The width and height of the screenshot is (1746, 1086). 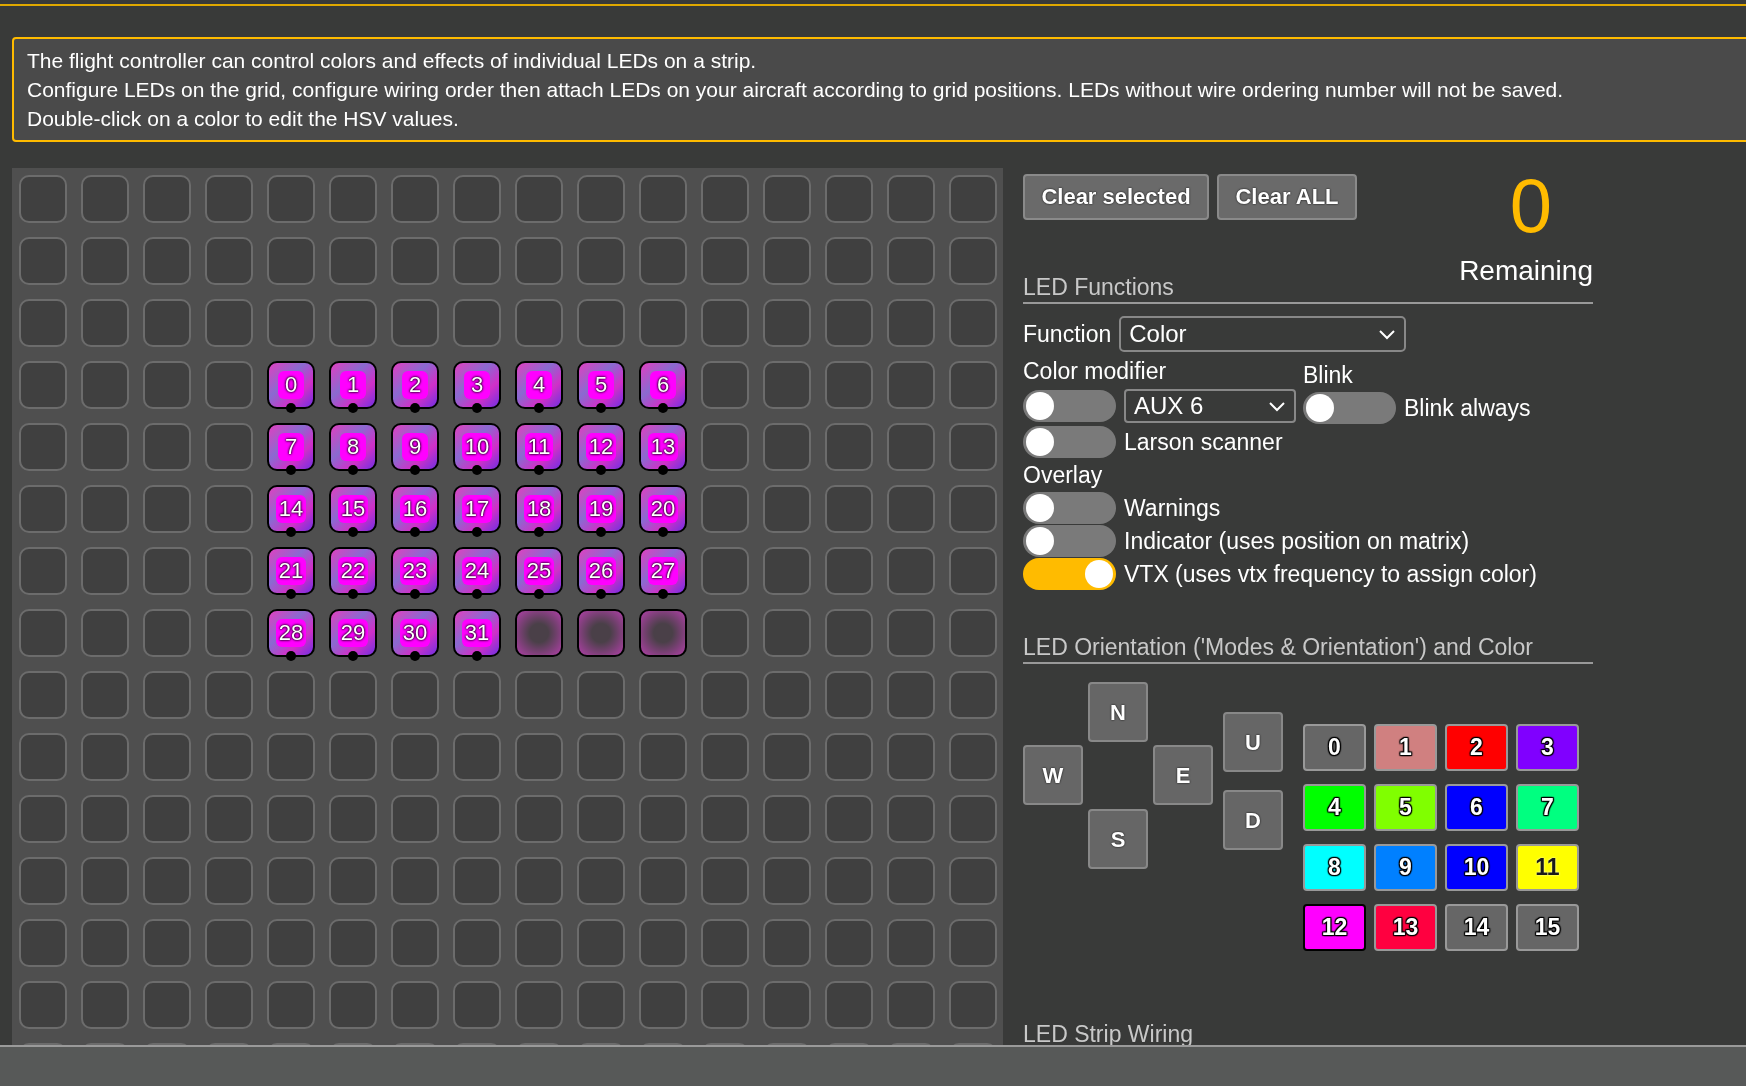 I want to click on color-swatch: 14, so click(x=1476, y=927).